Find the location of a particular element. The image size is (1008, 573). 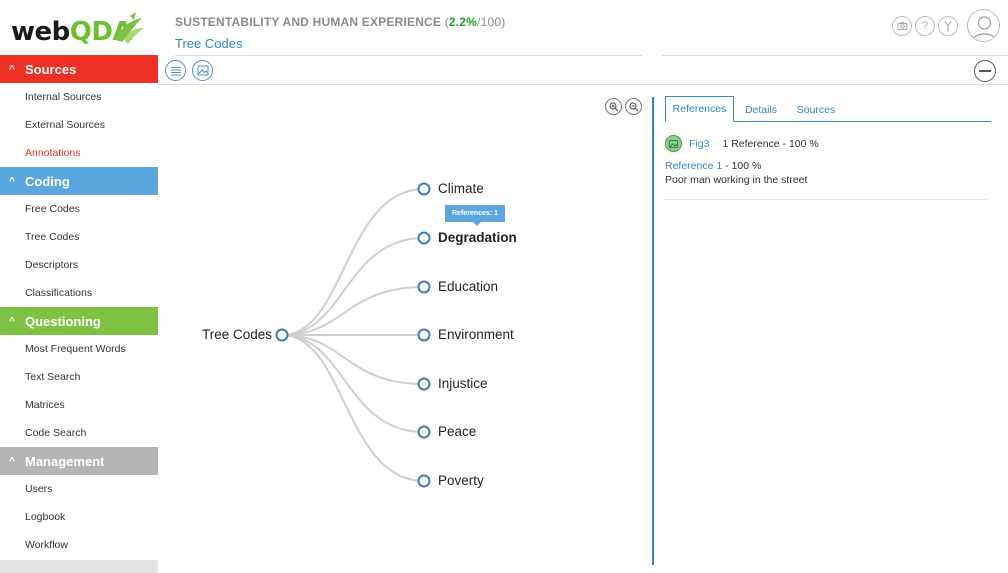

header-icons: ? is located at coordinates (946, 25).